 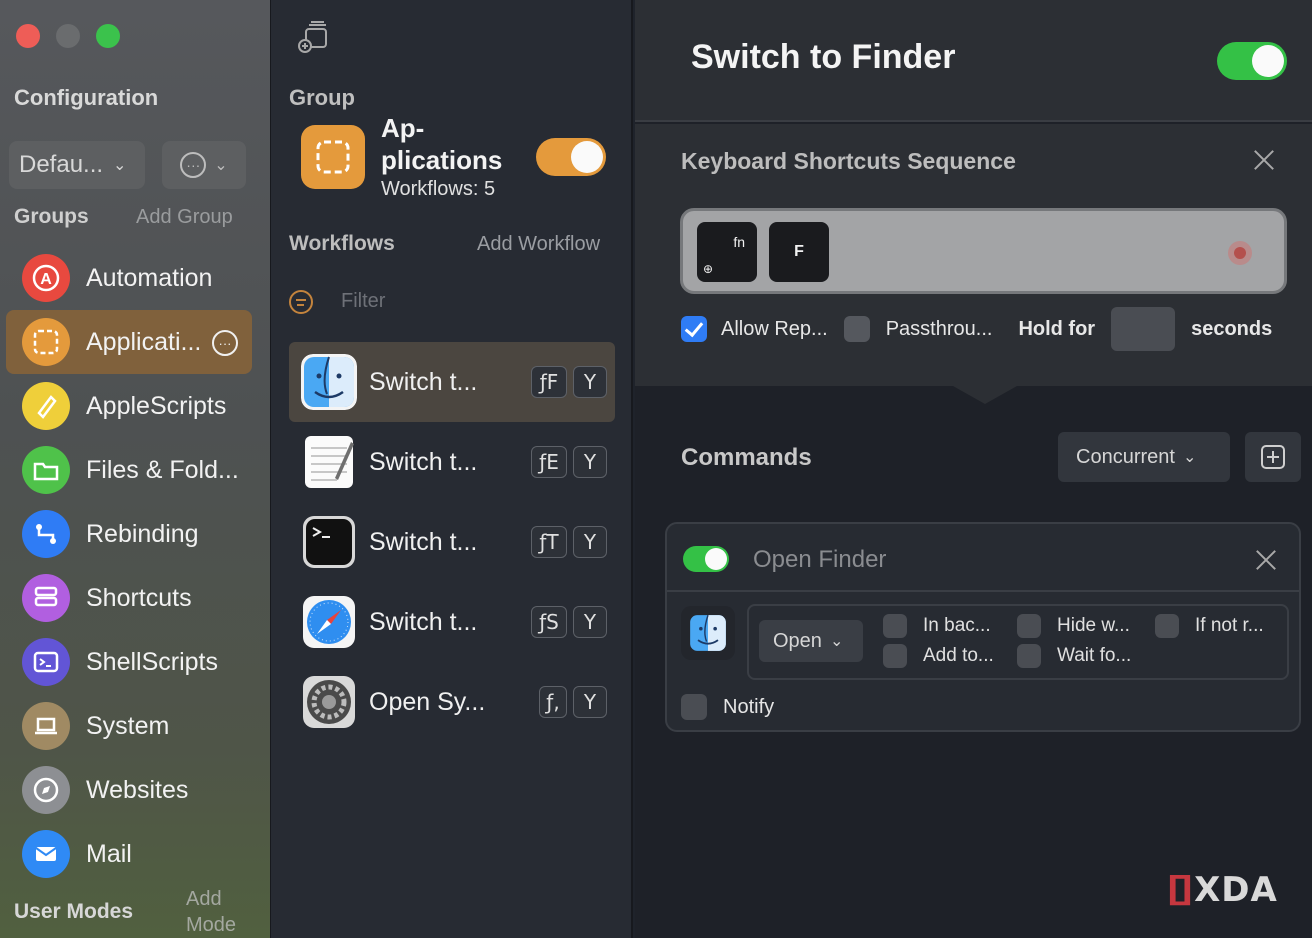 I want to click on sidebar-item-system: System, so click(x=129, y=726).